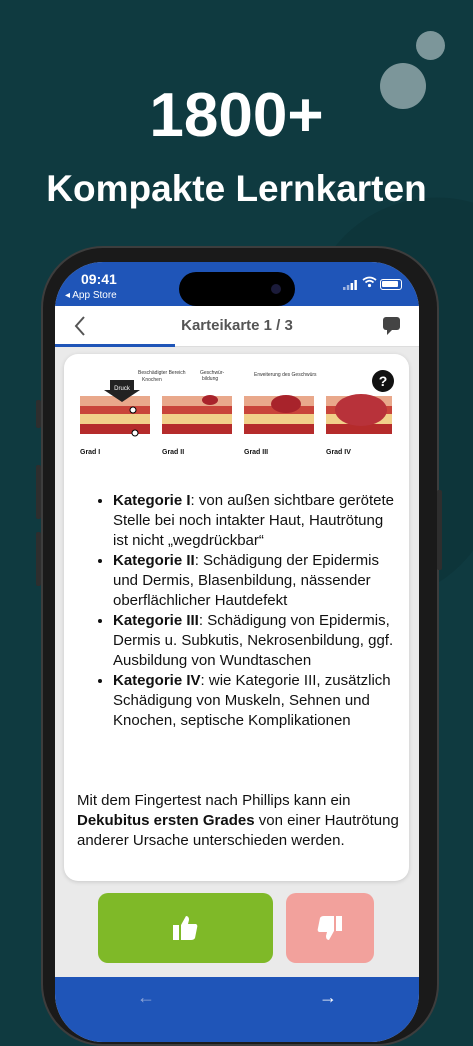  Describe the element at coordinates (210, 379) in the screenshot. I see `label-bildung: bildung` at that location.